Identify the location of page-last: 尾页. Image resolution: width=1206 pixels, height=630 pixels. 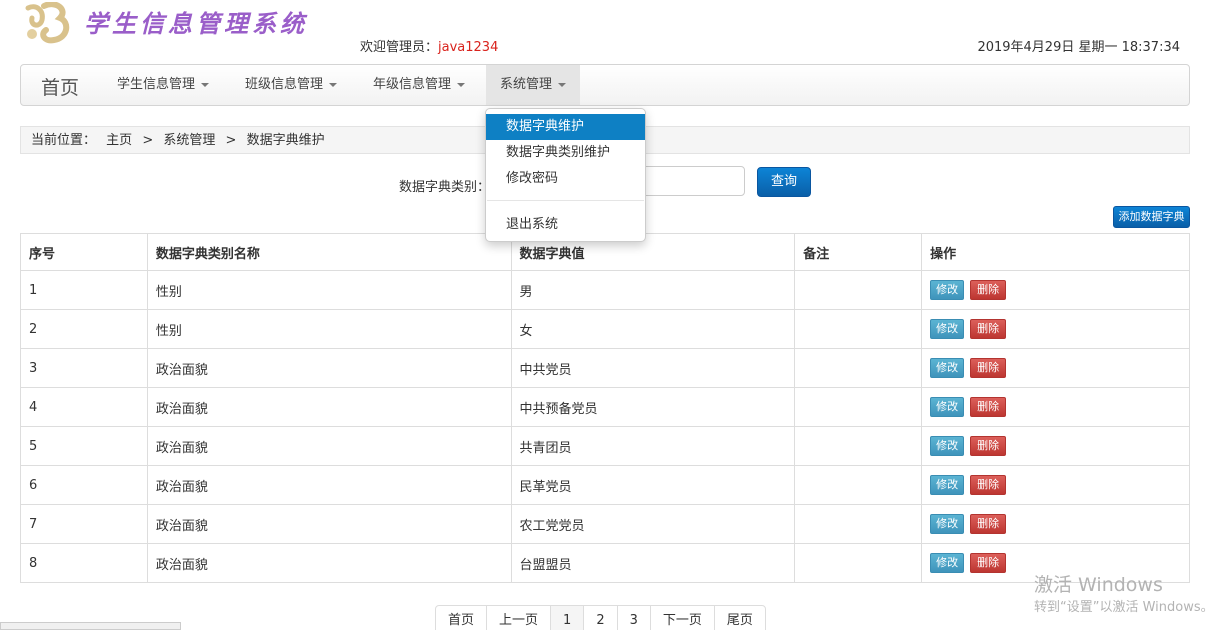
(740, 618).